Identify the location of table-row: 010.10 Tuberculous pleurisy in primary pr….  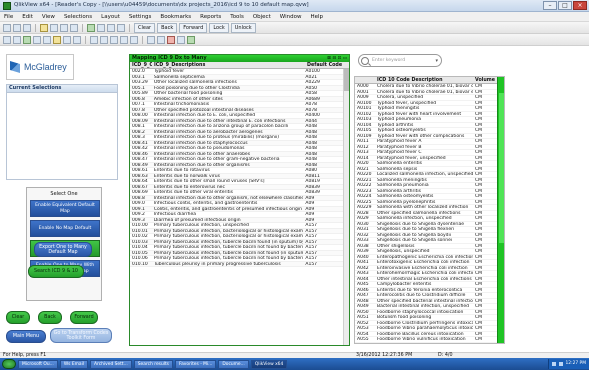
(236, 264).